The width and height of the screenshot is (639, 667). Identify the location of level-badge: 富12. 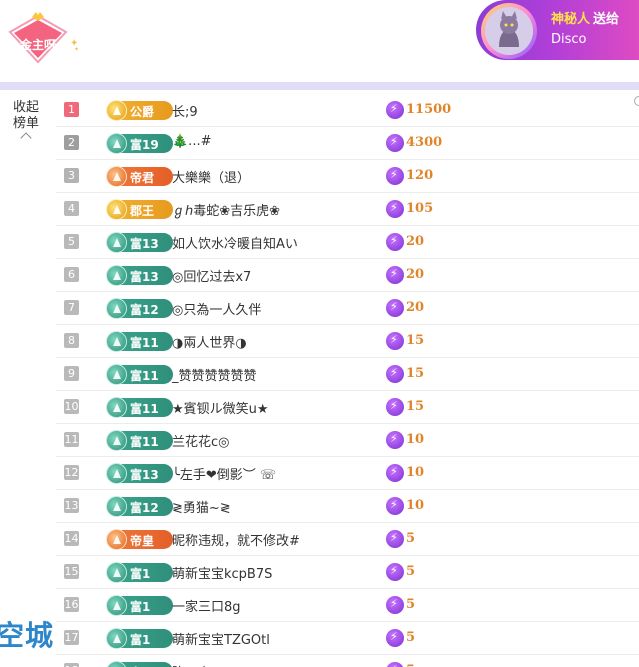
(139, 506).